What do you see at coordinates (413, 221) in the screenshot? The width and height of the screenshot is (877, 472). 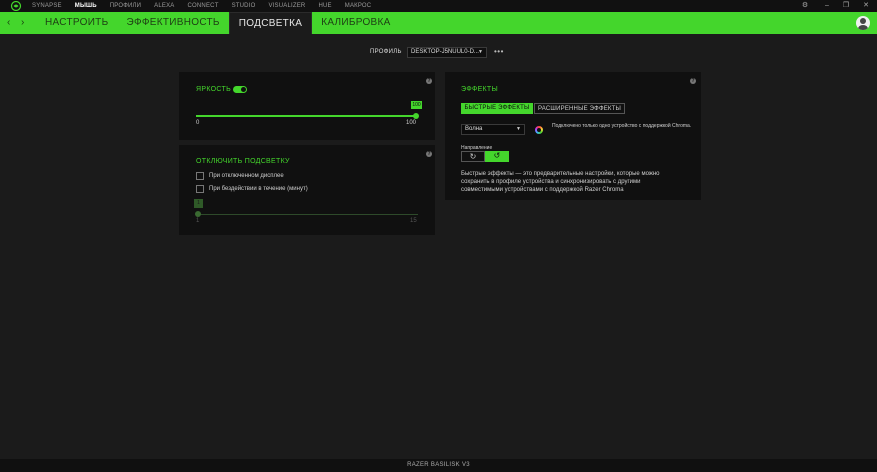 I see `idle-max-label: 15` at bounding box center [413, 221].